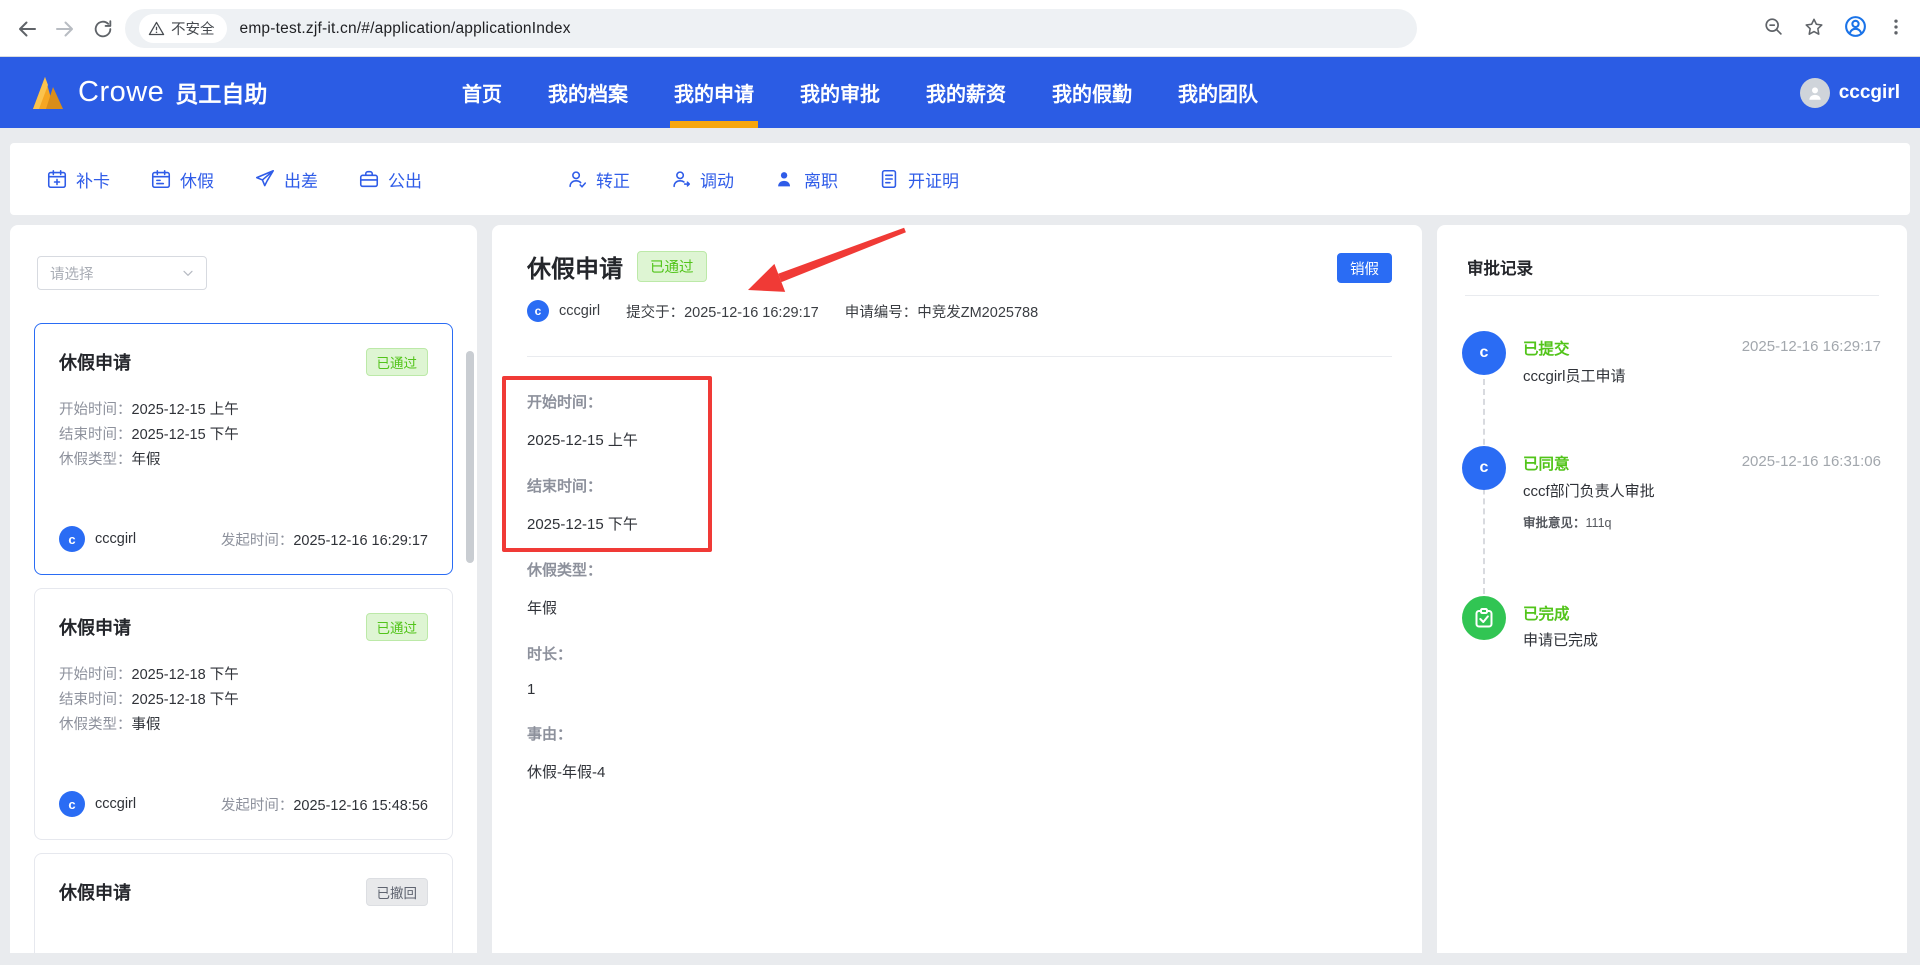 The width and height of the screenshot is (1920, 965). I want to click on calendar-plus-icon, so click(57, 179).